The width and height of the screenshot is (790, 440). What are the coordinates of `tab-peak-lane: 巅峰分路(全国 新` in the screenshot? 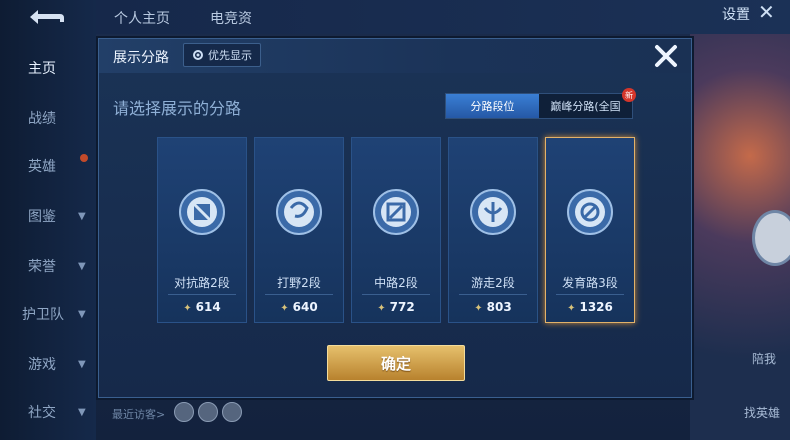 It's located at (587, 103).